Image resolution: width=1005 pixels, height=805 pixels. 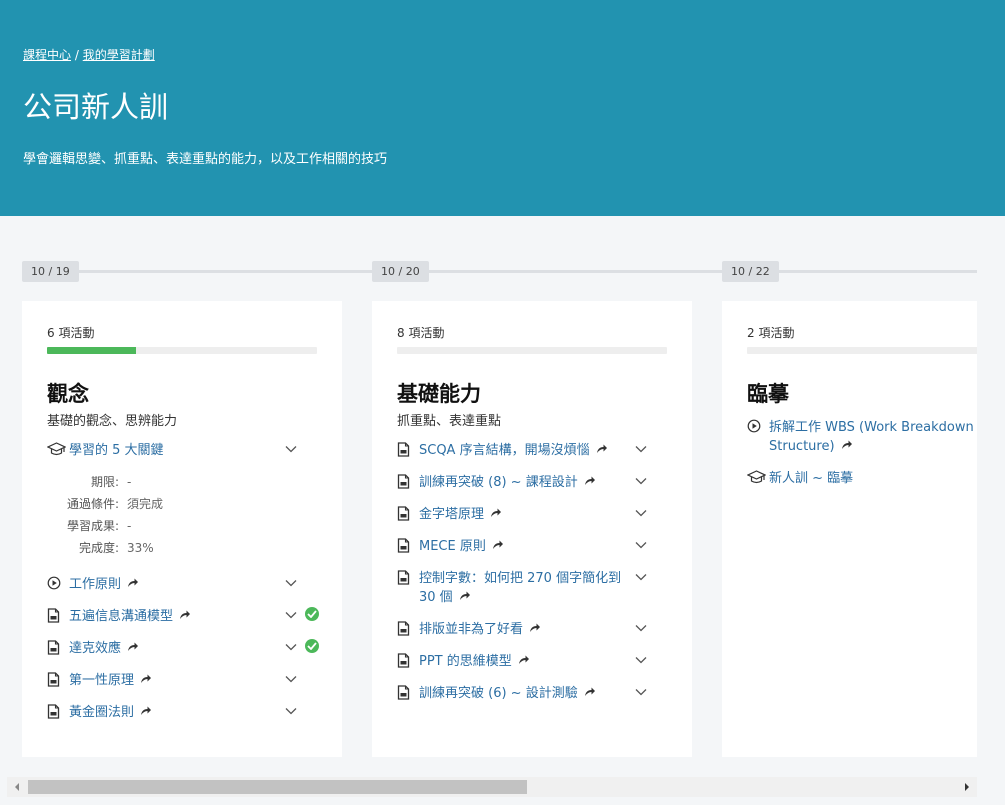 I want to click on activity-item: 工作原則, so click(x=182, y=585).